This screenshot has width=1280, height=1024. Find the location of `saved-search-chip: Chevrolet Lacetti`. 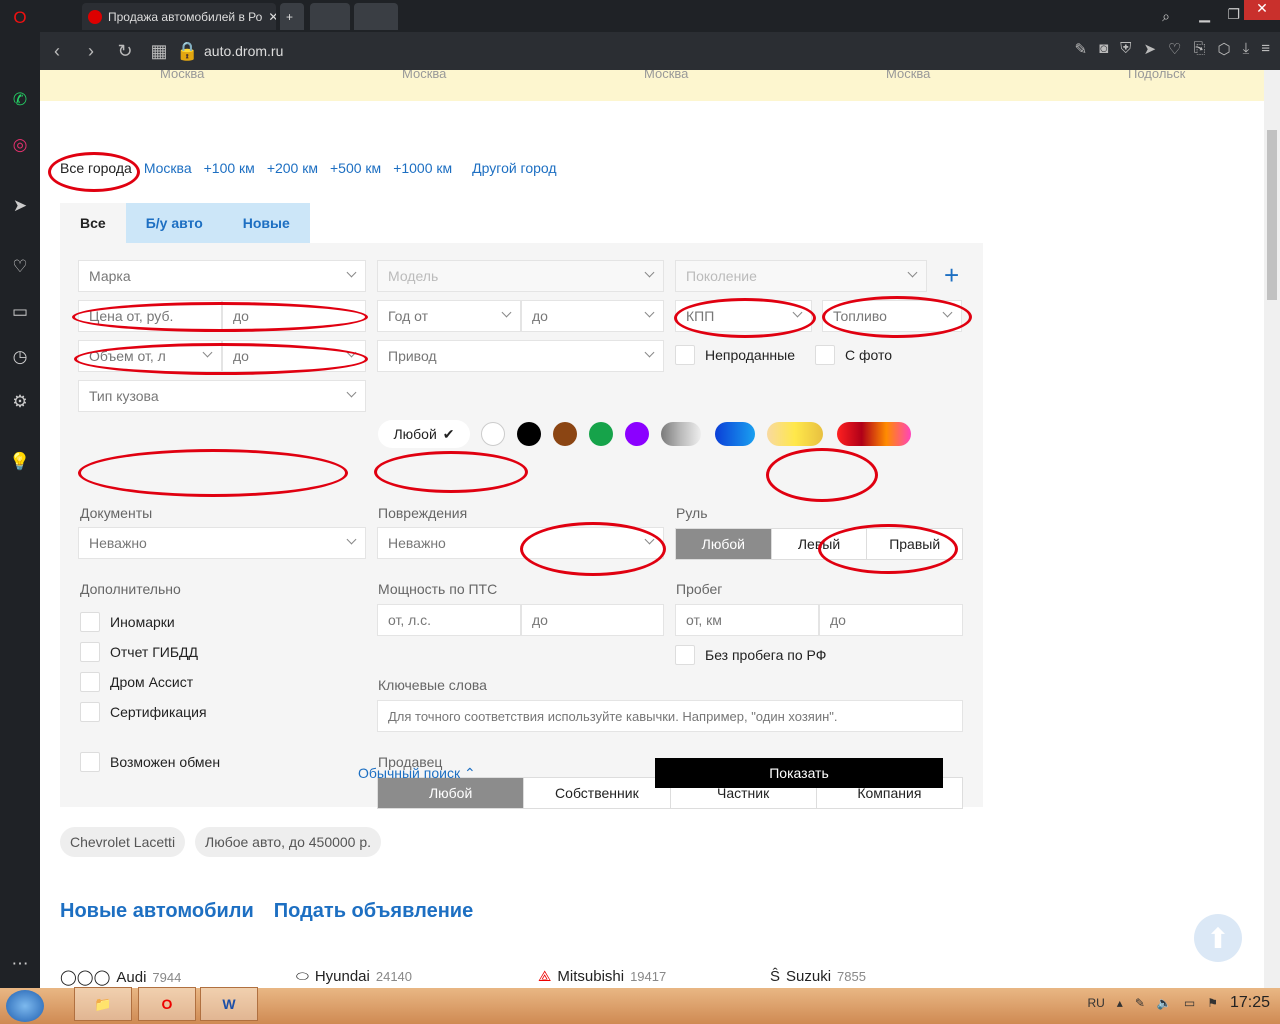

saved-search-chip: Chevrolet Lacetti is located at coordinates (123, 842).